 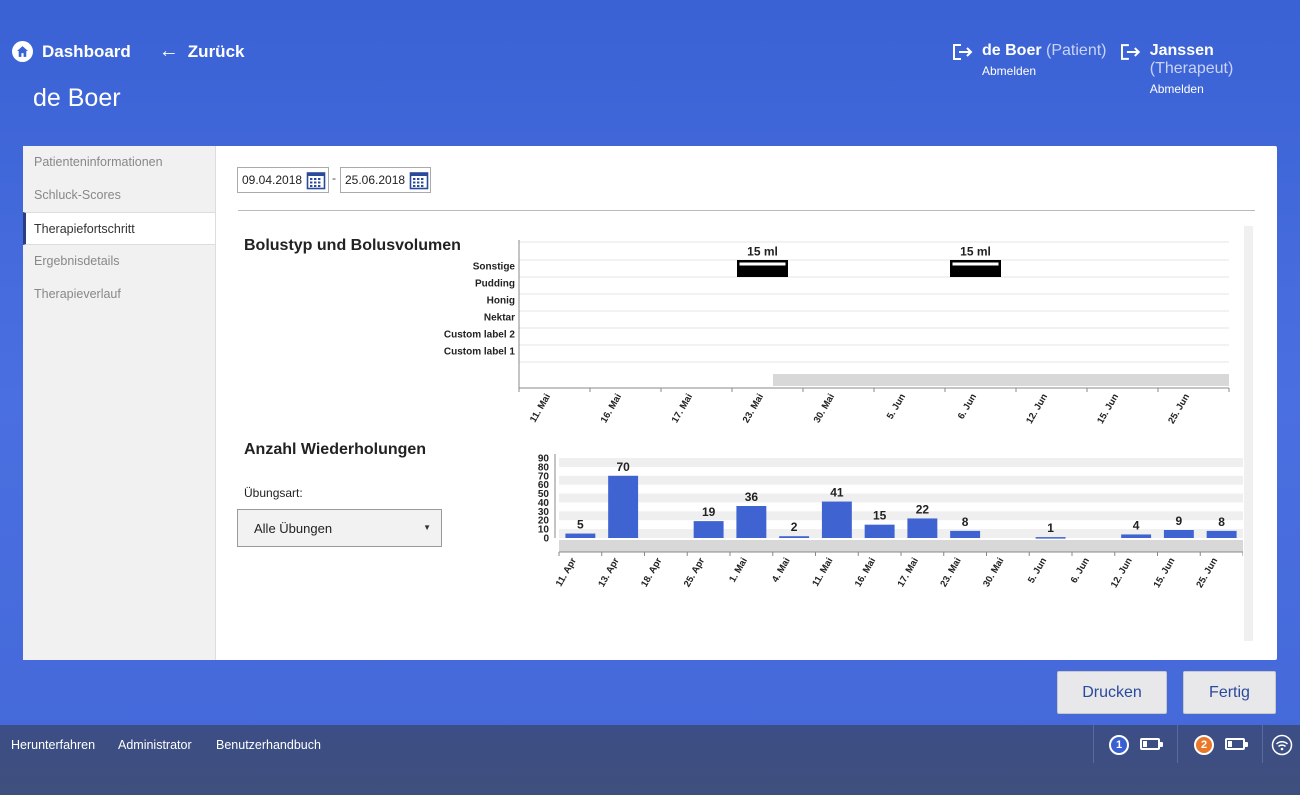 What do you see at coordinates (1044, 50) in the screenshot?
I see `patient-name: de Boer (Patient)` at bounding box center [1044, 50].